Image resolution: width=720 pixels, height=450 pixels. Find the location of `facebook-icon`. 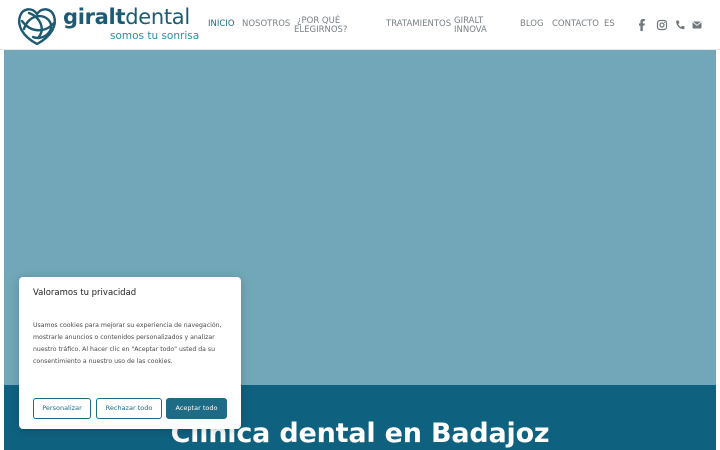

facebook-icon is located at coordinates (644, 25).